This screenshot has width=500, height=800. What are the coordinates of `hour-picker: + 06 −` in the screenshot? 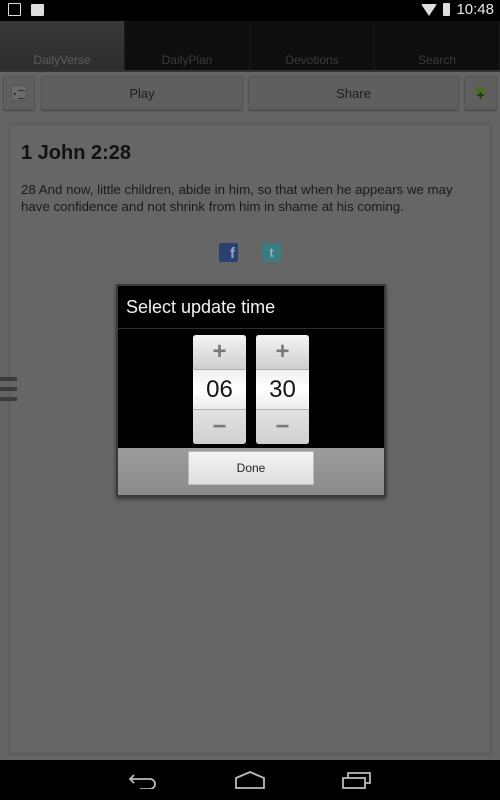 It's located at (219, 389).